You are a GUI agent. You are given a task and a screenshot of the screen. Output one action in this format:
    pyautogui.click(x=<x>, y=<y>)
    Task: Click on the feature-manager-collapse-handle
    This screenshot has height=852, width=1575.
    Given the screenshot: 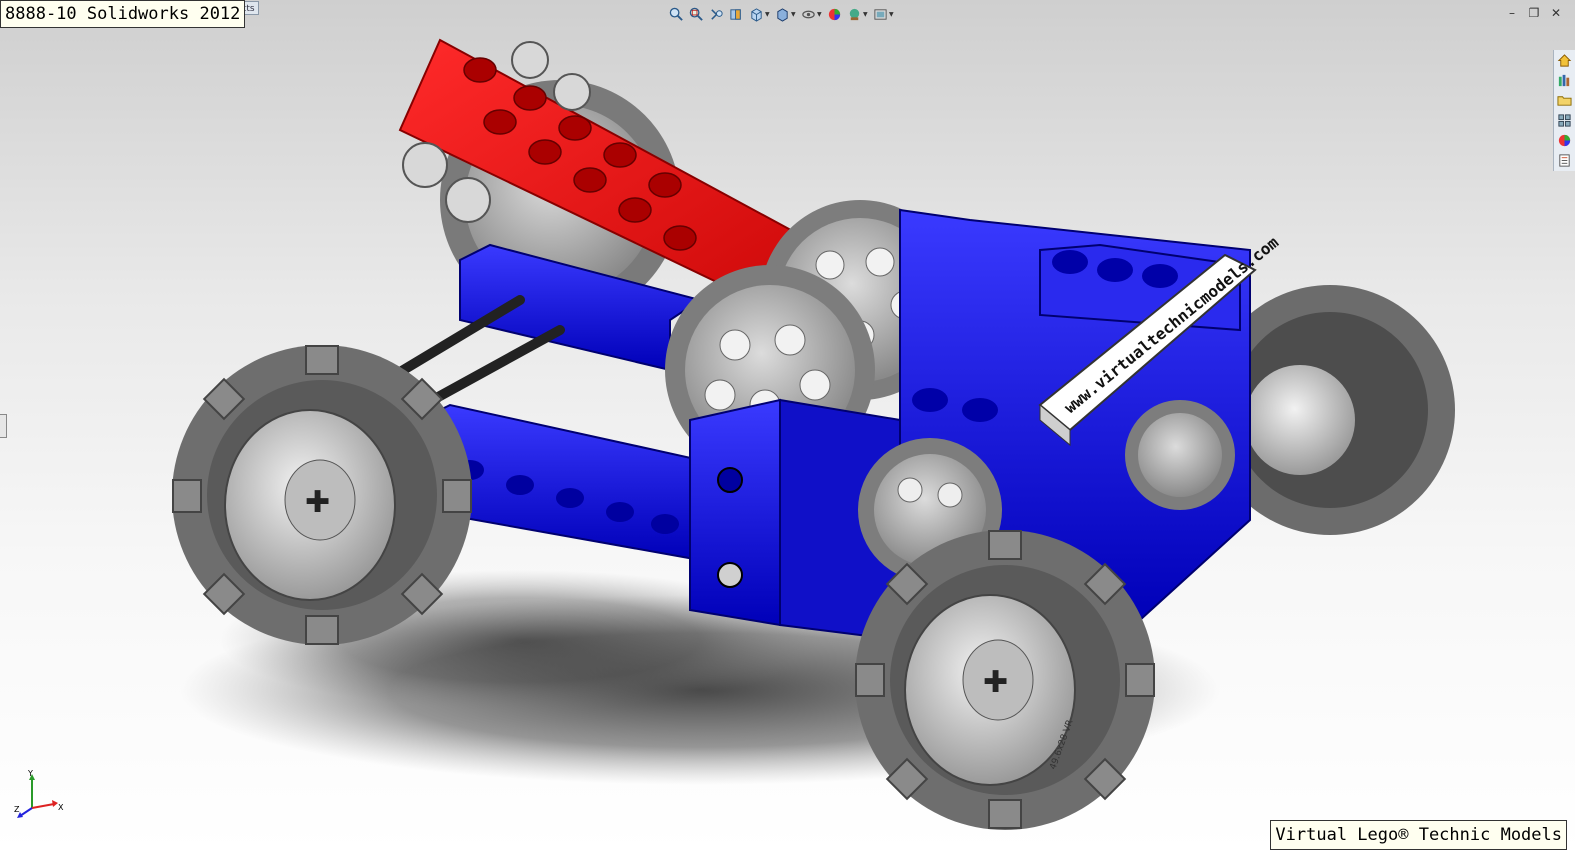 What is the action you would take?
    pyautogui.click(x=3, y=426)
    